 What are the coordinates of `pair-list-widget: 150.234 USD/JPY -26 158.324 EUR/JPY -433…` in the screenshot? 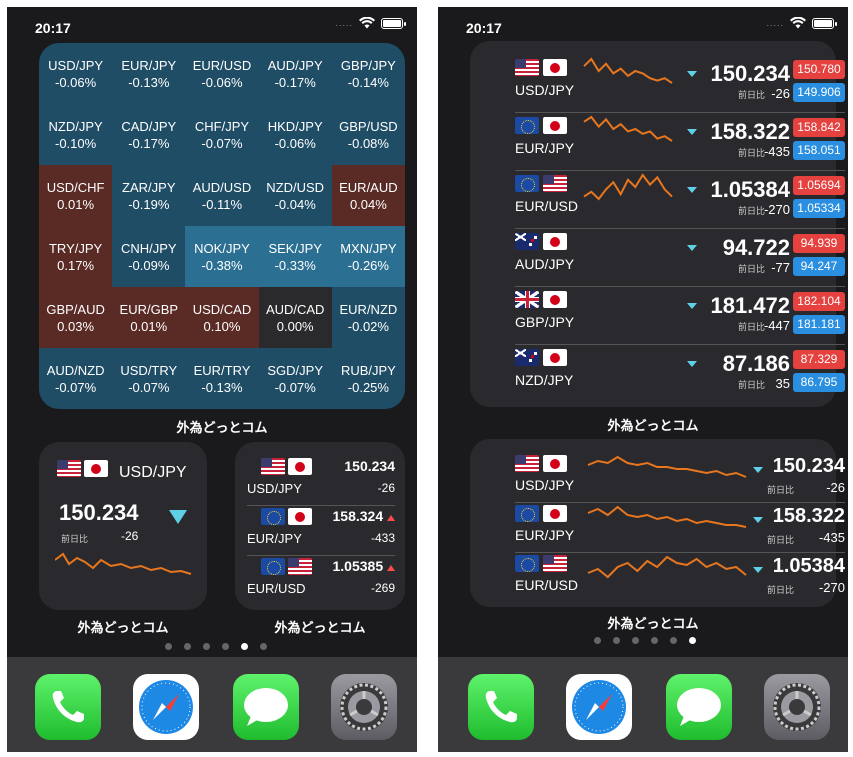 It's located at (320, 526).